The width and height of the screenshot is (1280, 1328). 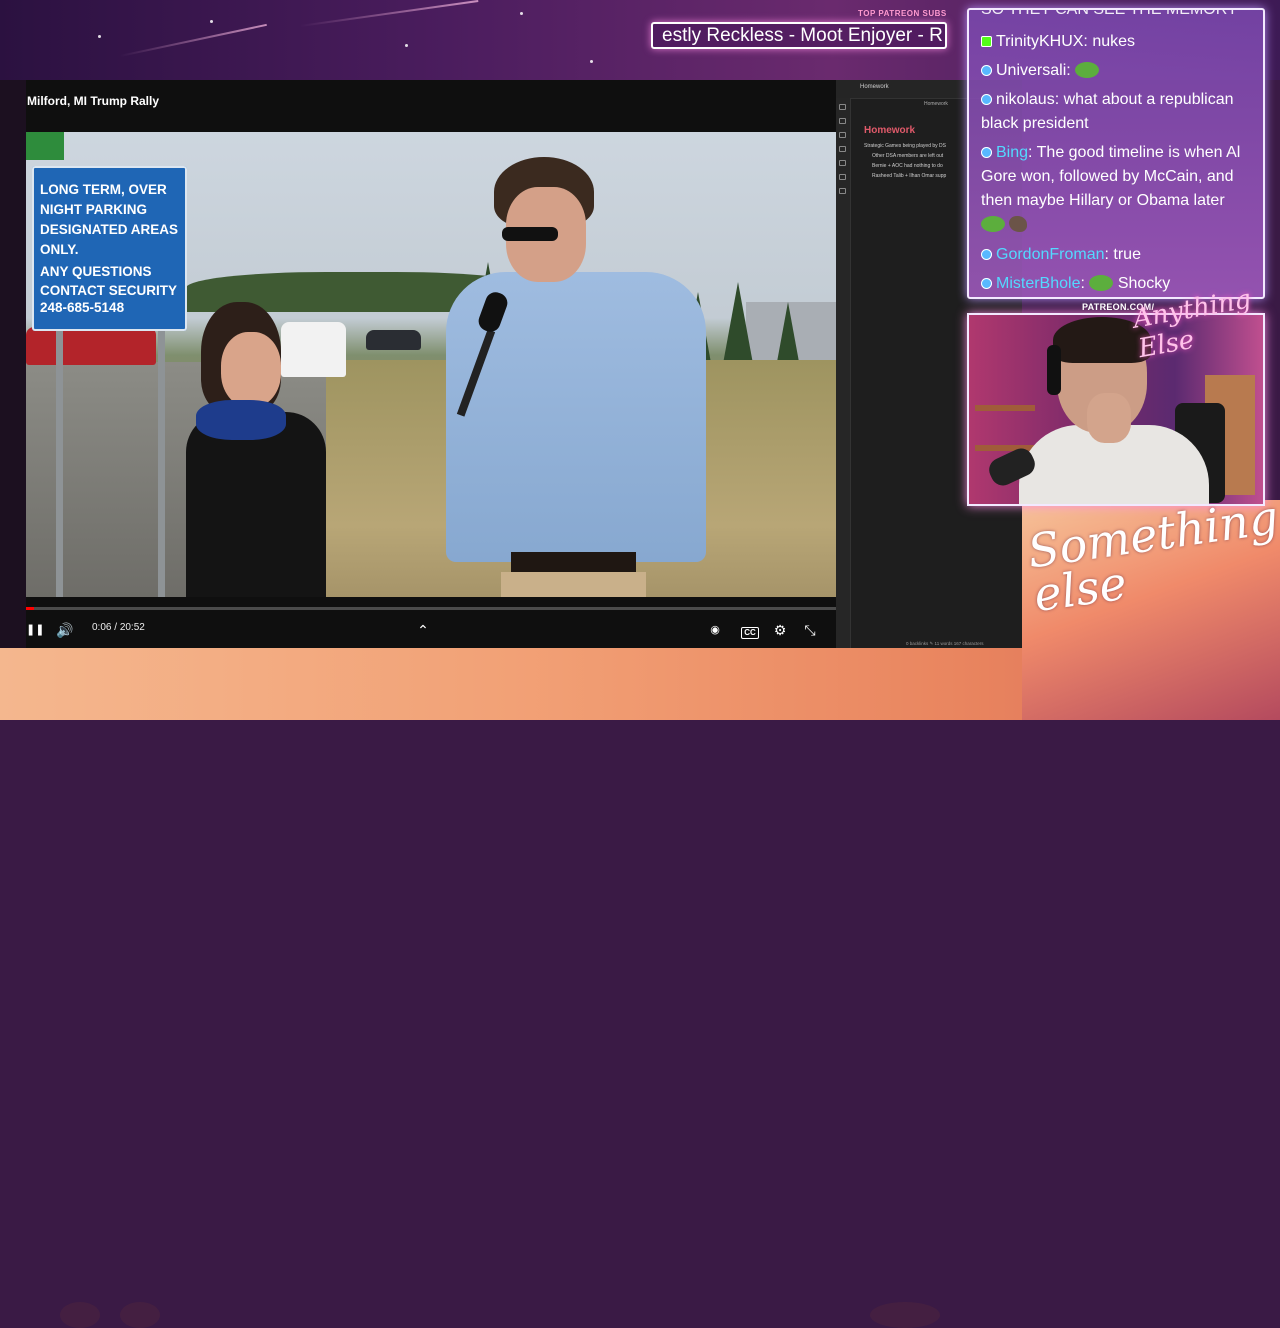 What do you see at coordinates (780, 630) in the screenshot?
I see `settings-gear-icon: ⚙` at bounding box center [780, 630].